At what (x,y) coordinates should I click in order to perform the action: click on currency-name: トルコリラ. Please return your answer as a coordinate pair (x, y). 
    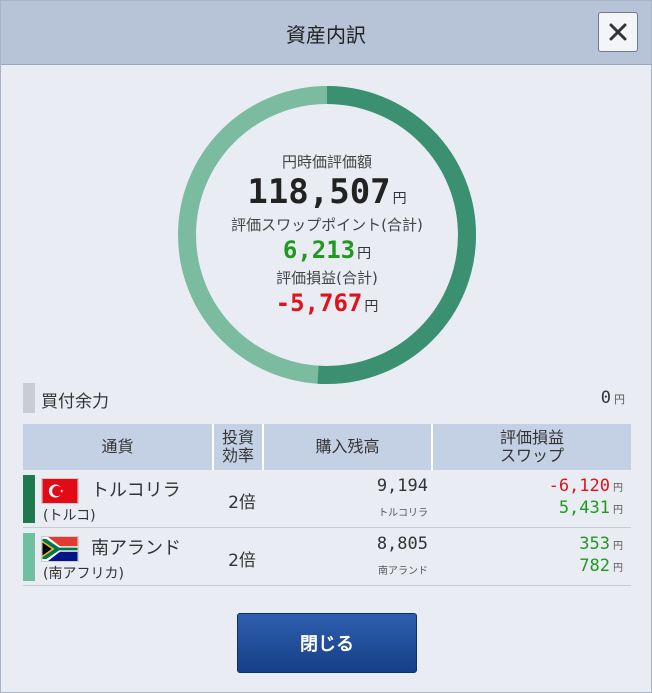
    Looking at the image, I should click on (136, 490).